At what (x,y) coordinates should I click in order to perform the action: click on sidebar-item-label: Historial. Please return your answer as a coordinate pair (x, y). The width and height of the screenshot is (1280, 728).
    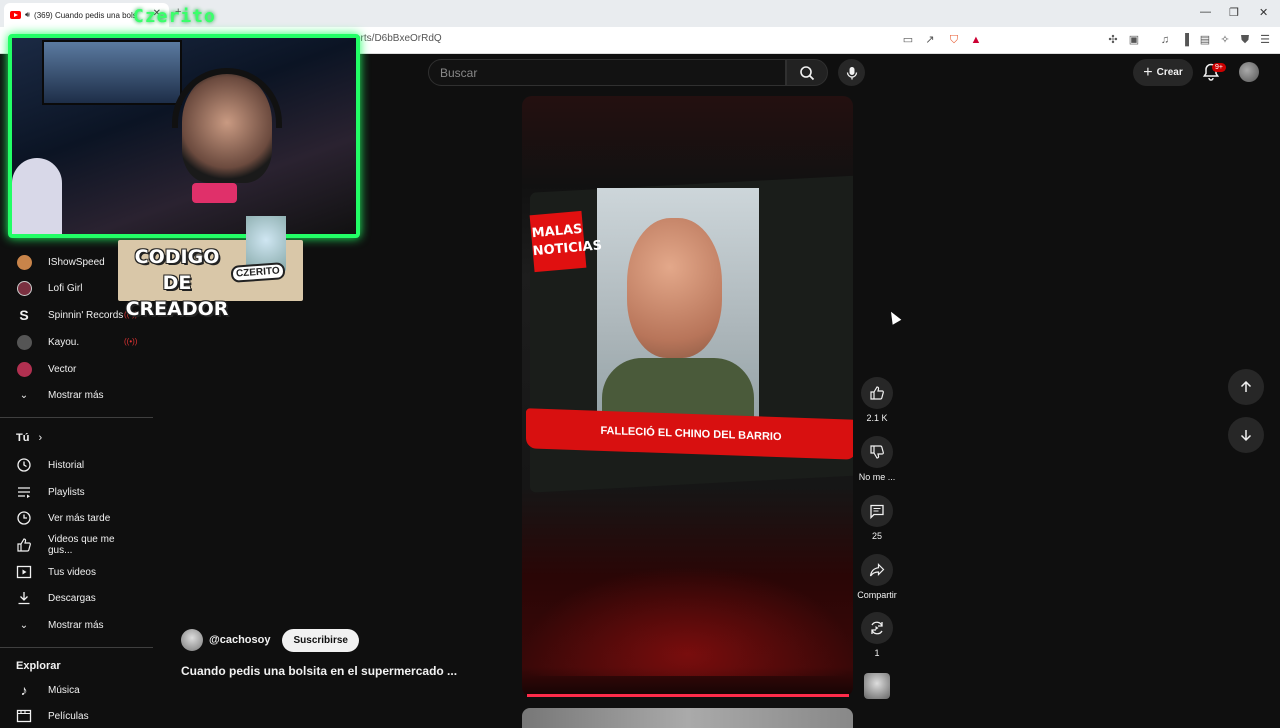
    Looking at the image, I should click on (66, 465).